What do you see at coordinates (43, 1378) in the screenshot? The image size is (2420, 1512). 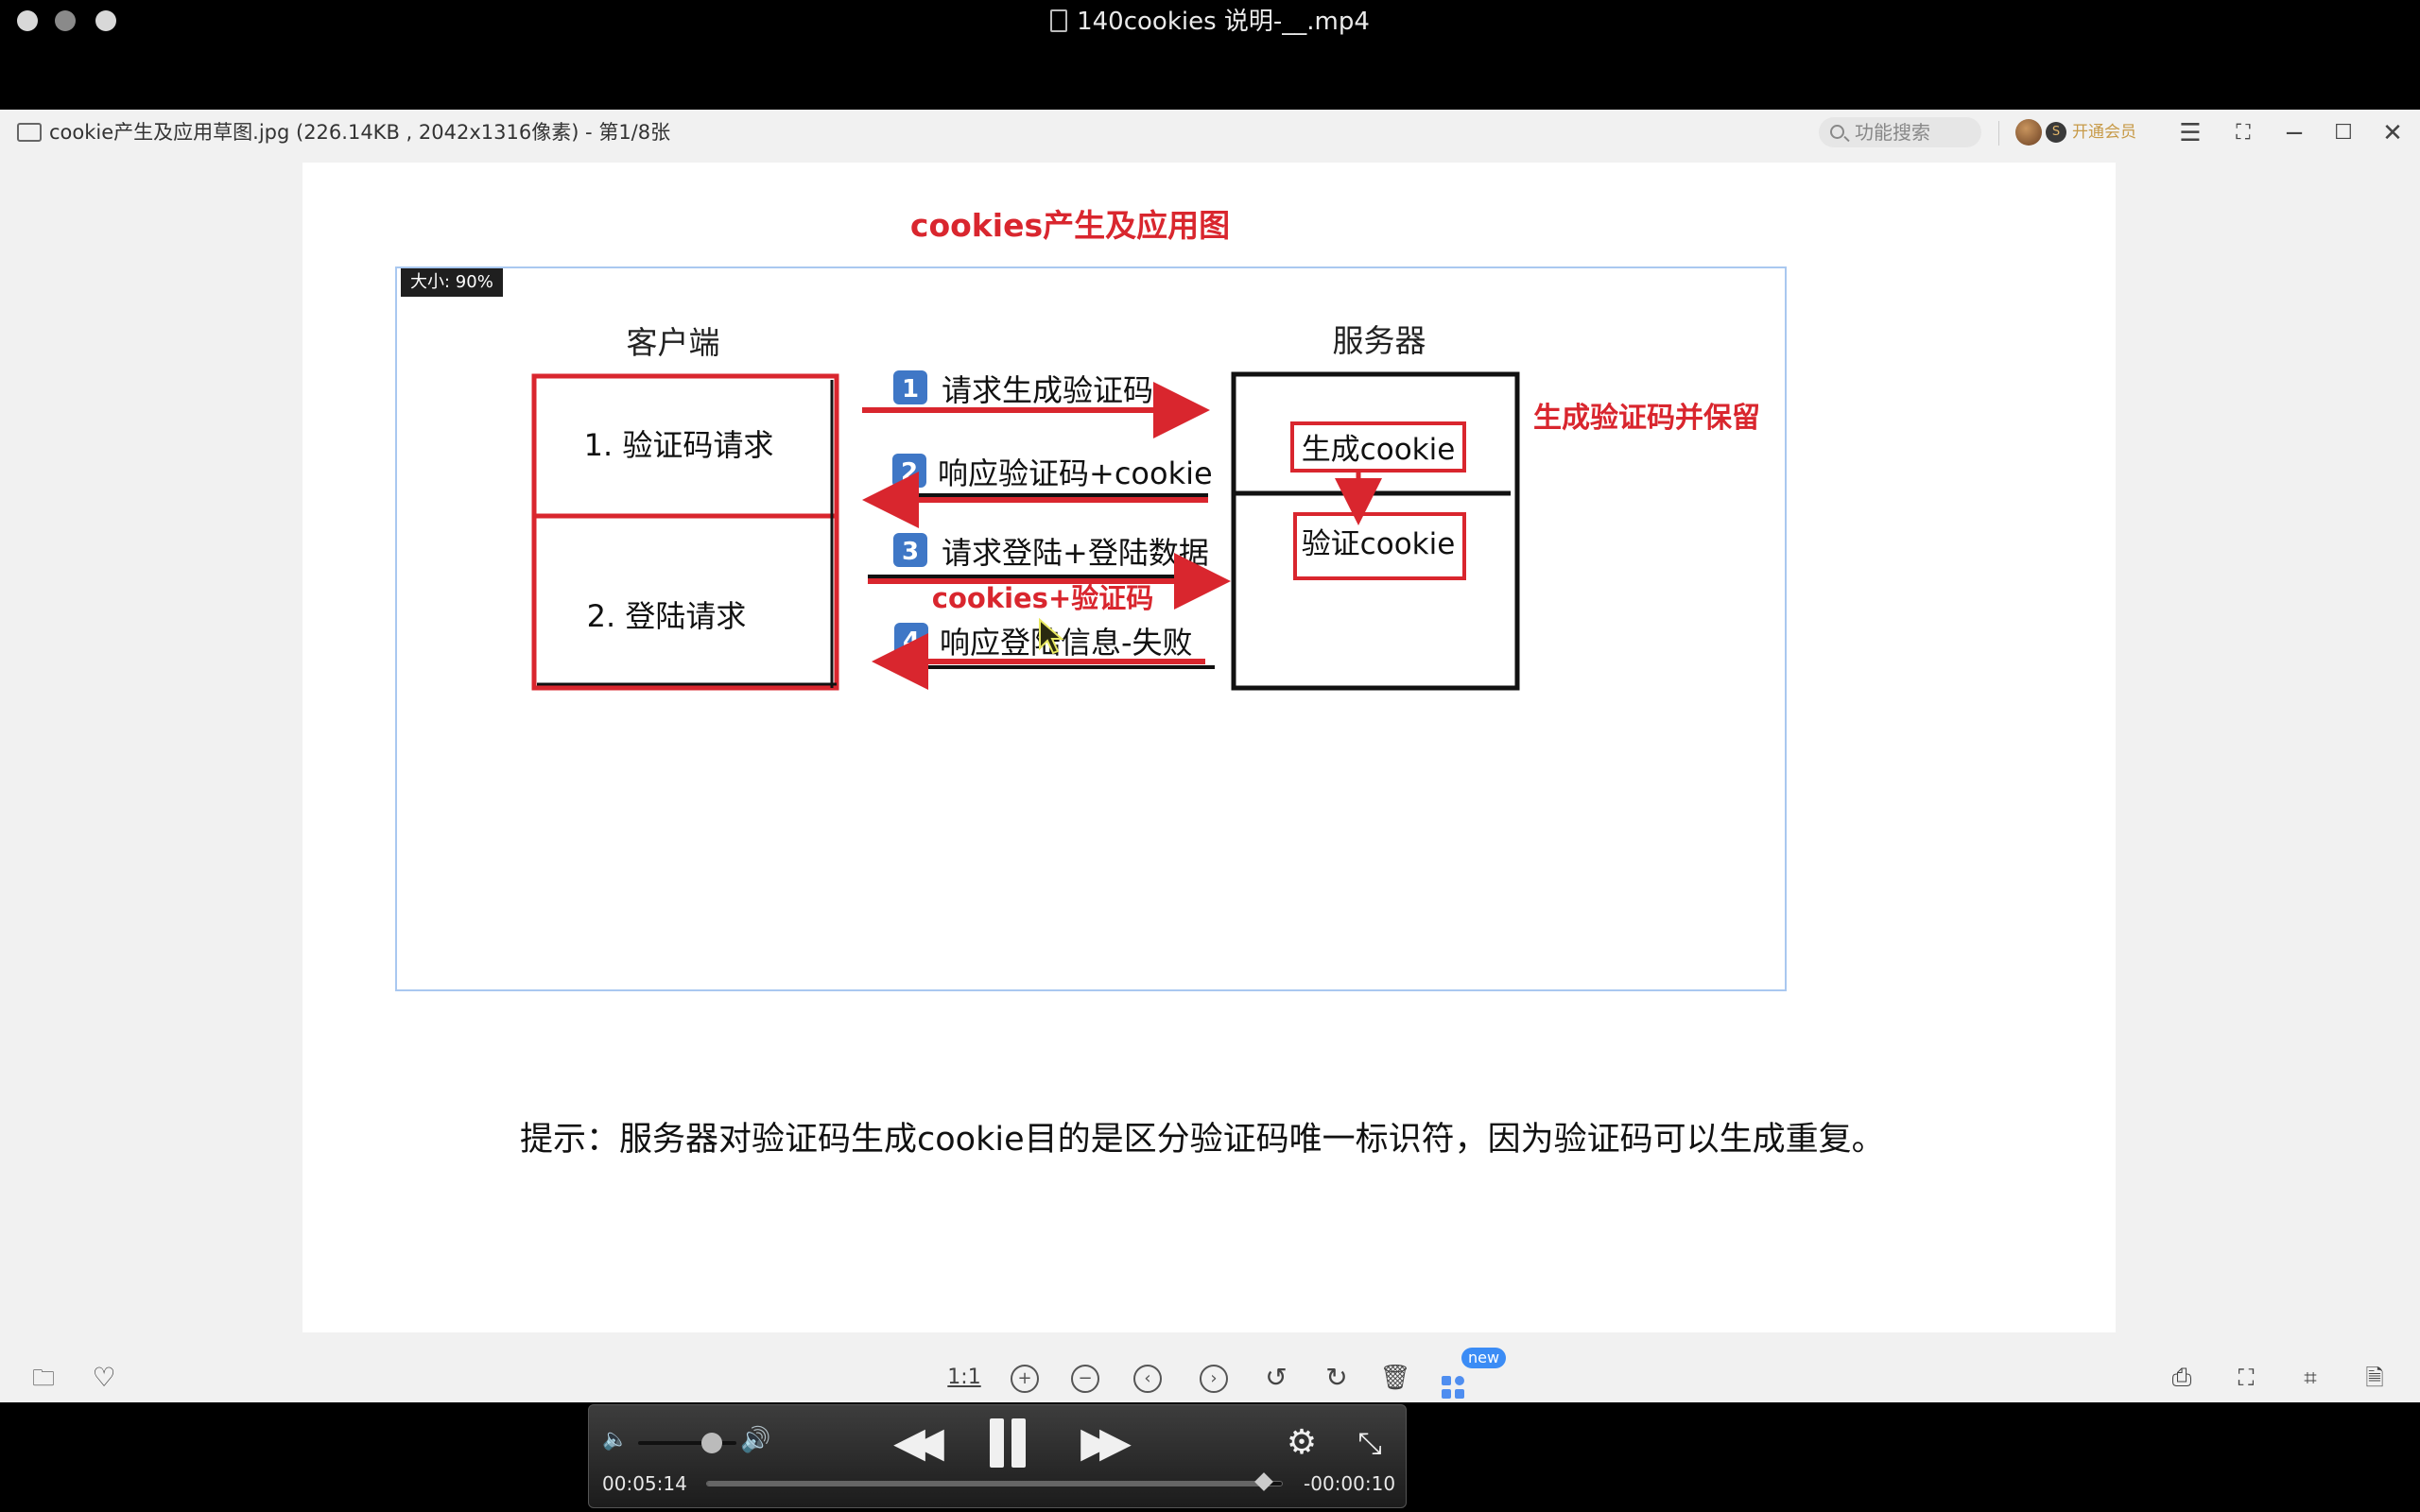 I see `open-folder-icon: 🗀` at bounding box center [43, 1378].